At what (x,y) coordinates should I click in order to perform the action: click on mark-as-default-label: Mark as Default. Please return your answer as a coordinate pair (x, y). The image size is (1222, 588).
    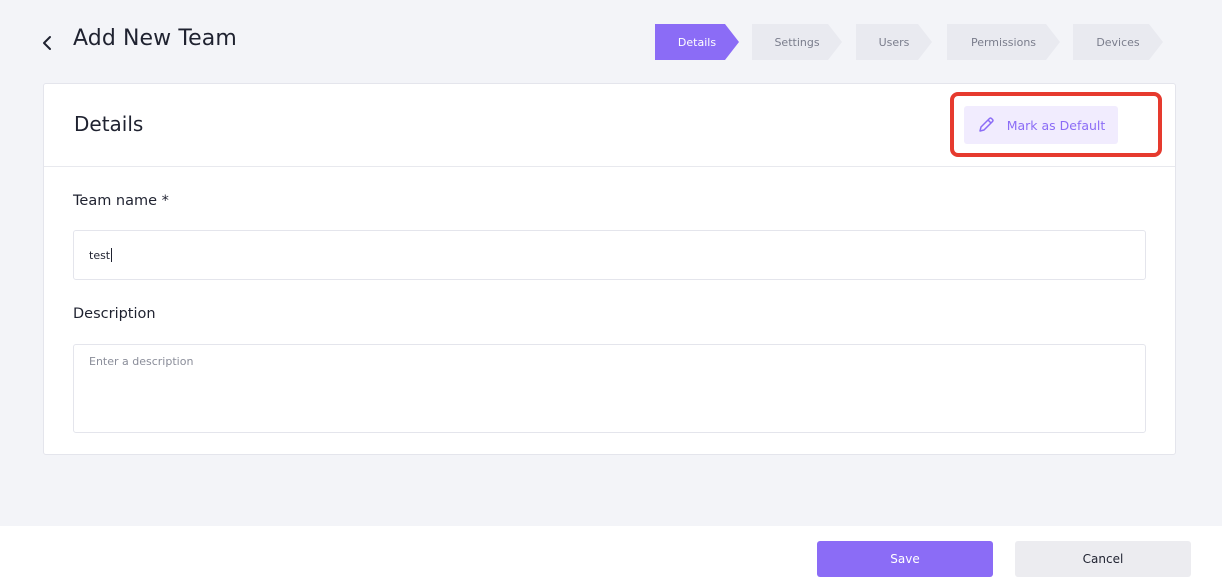
    Looking at the image, I should click on (1056, 125).